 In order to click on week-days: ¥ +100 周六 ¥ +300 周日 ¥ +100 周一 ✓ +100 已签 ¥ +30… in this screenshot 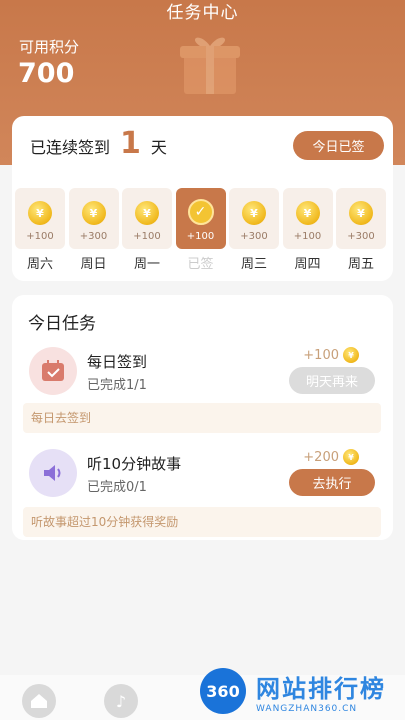, I will do `click(202, 230)`.